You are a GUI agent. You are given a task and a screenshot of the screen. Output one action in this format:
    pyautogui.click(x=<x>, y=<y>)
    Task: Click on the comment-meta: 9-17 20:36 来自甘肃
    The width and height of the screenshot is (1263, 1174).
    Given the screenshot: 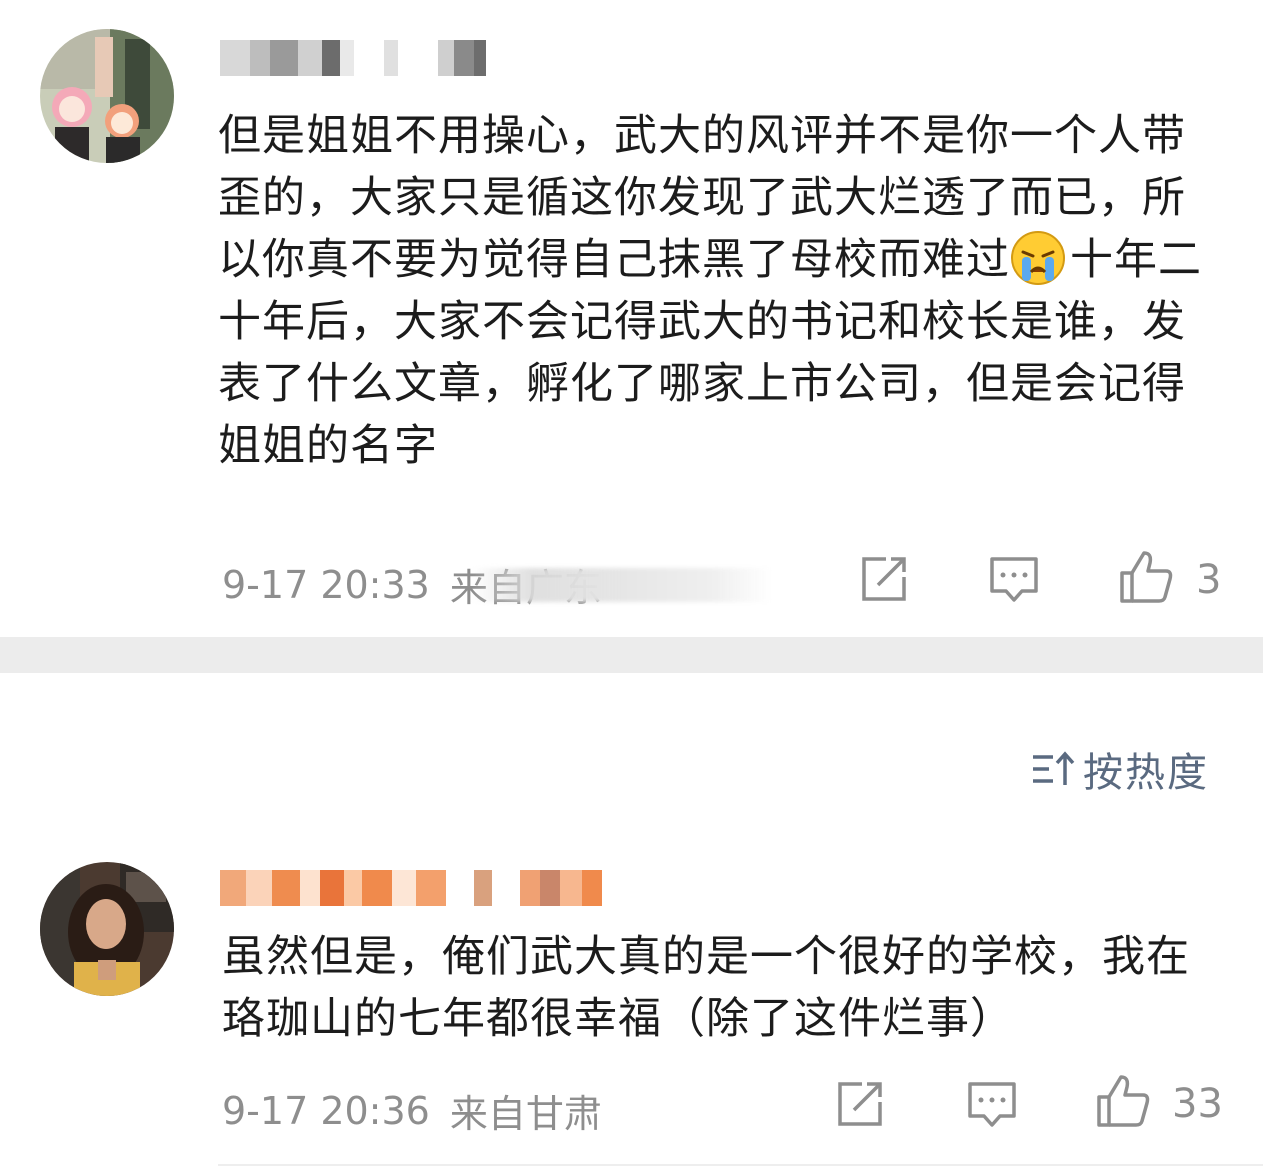 What is the action you would take?
    pyautogui.click(x=412, y=1110)
    